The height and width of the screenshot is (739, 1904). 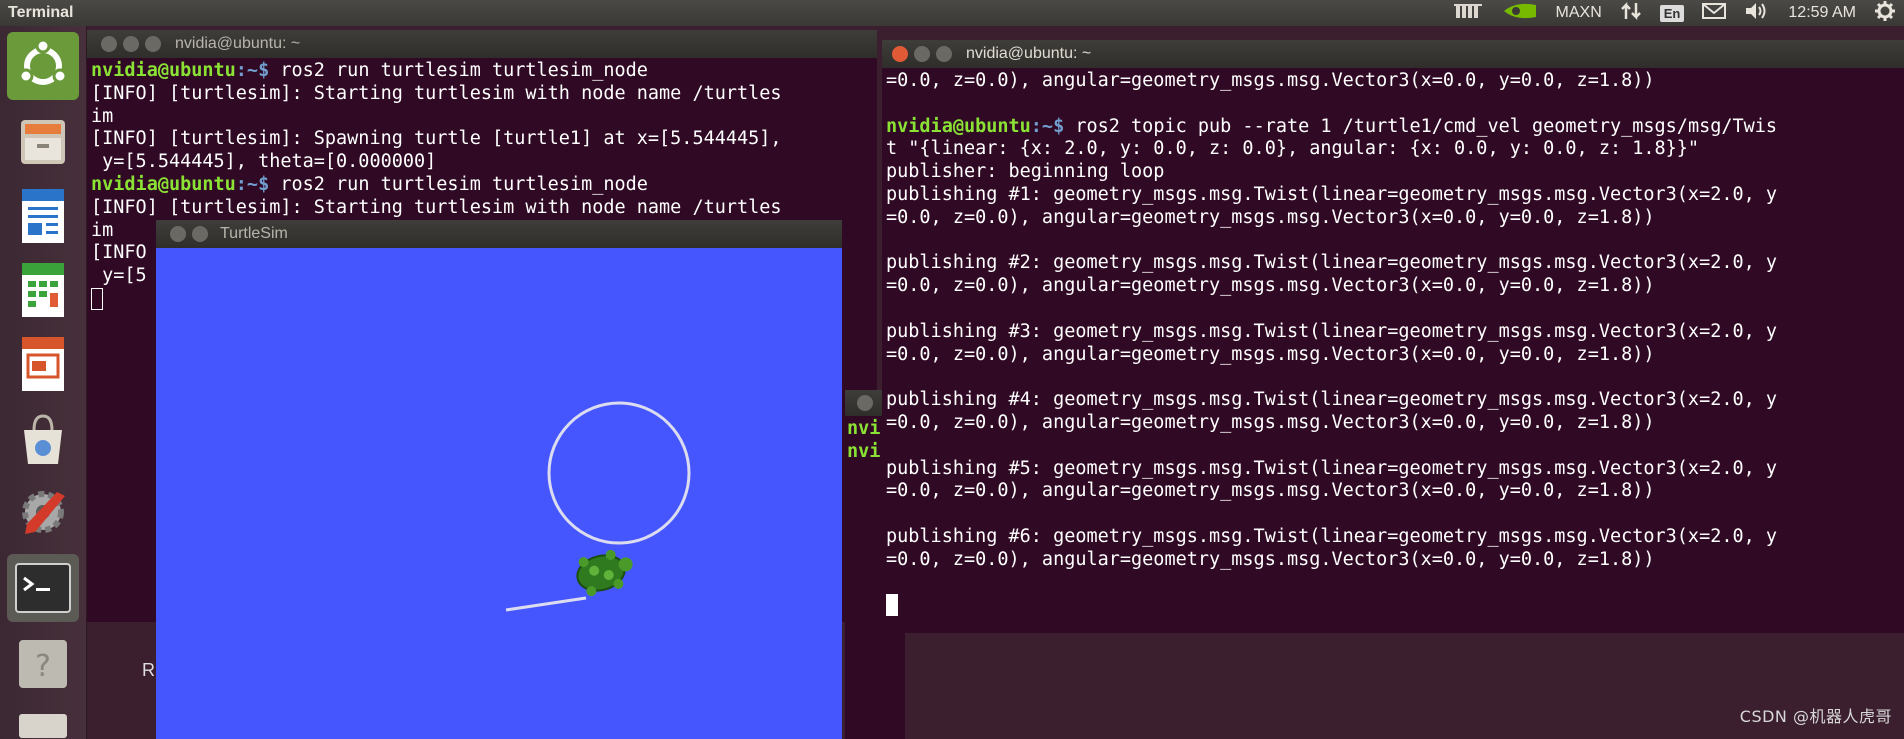 I want to click on writer-launcher, so click(x=43, y=216).